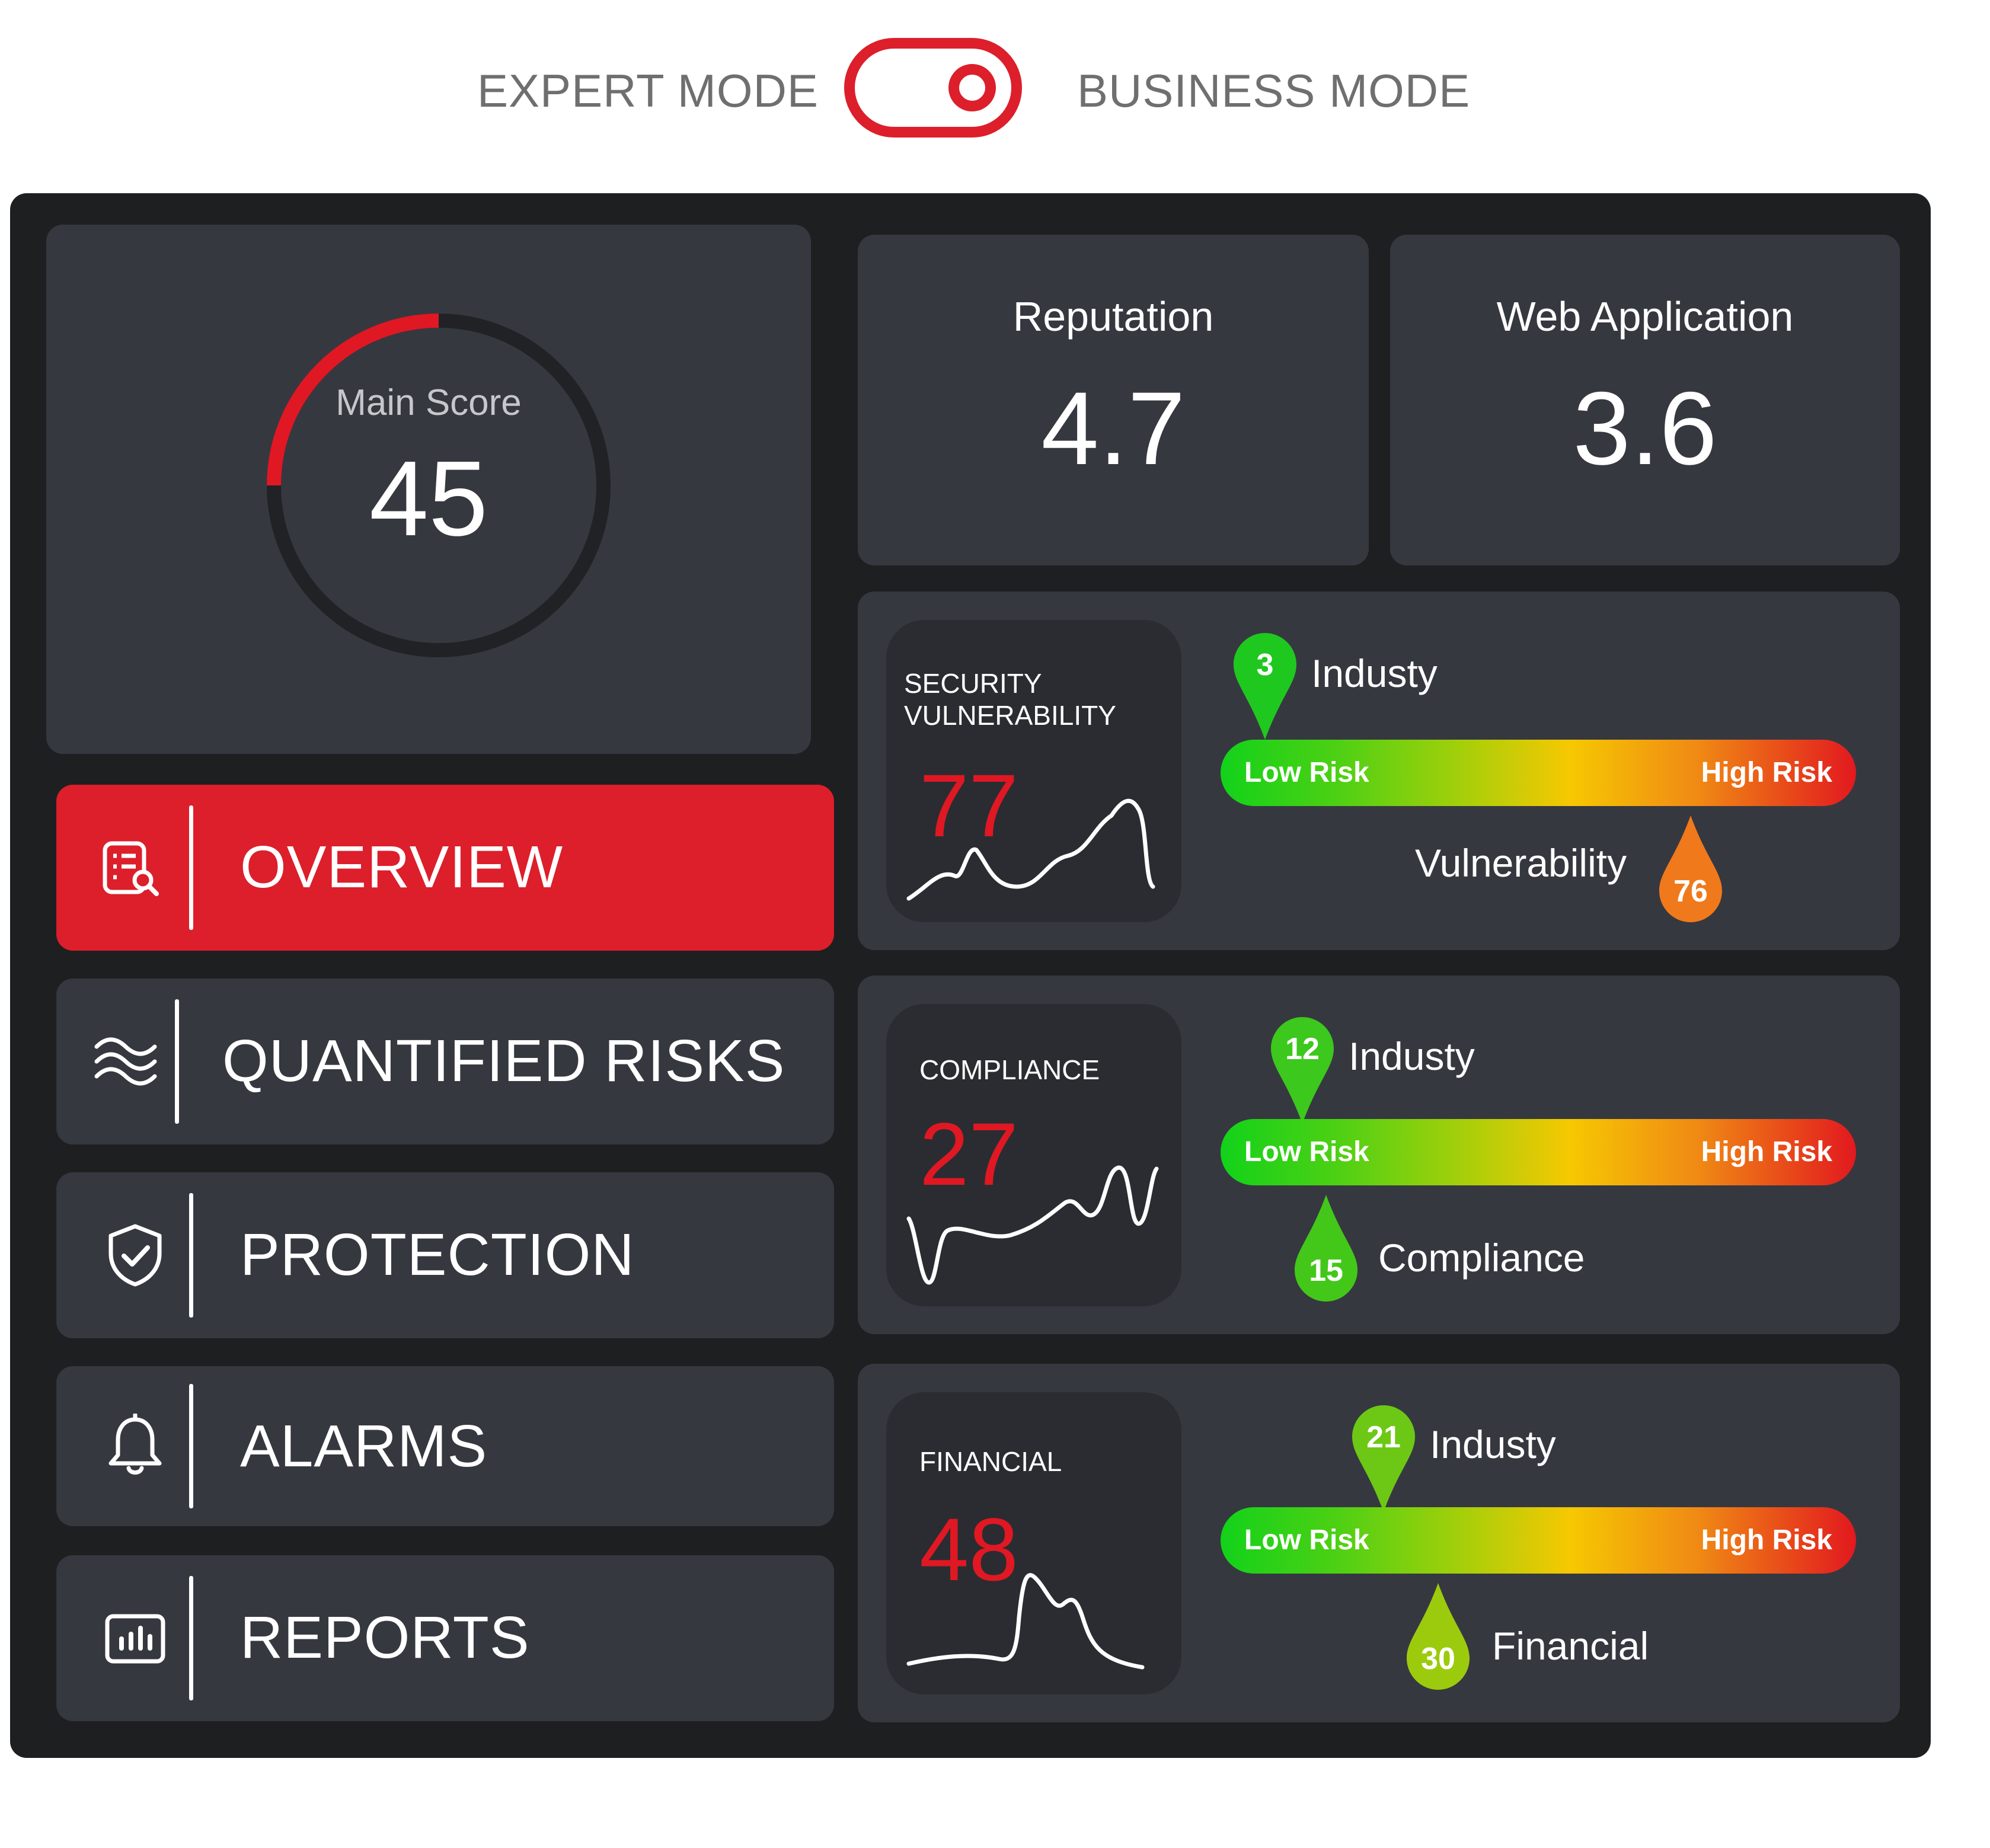 This screenshot has width=1990, height=1848. I want to click on waves-icon, so click(126, 1061).